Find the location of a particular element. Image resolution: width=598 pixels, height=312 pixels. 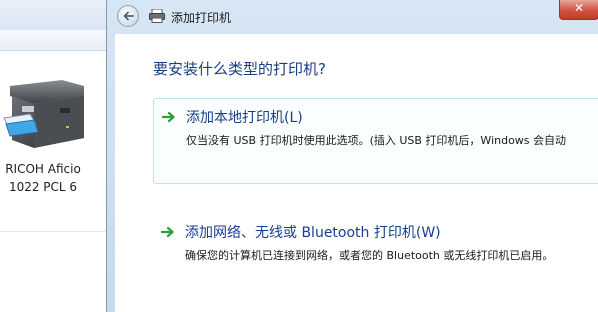

close-icon: ✕ is located at coordinates (579, 8).